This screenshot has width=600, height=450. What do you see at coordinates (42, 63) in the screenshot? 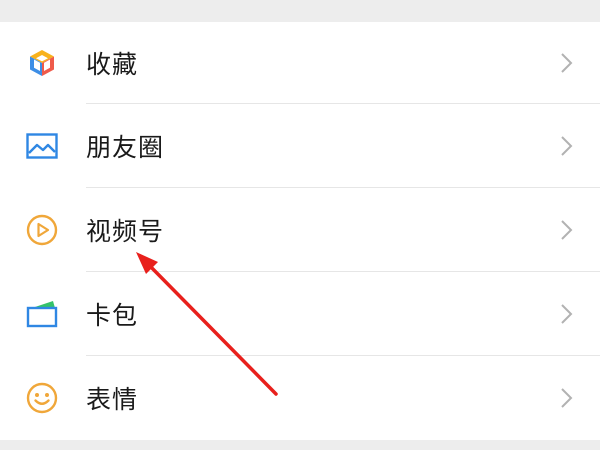
I see `favorites-cube-icon` at bounding box center [42, 63].